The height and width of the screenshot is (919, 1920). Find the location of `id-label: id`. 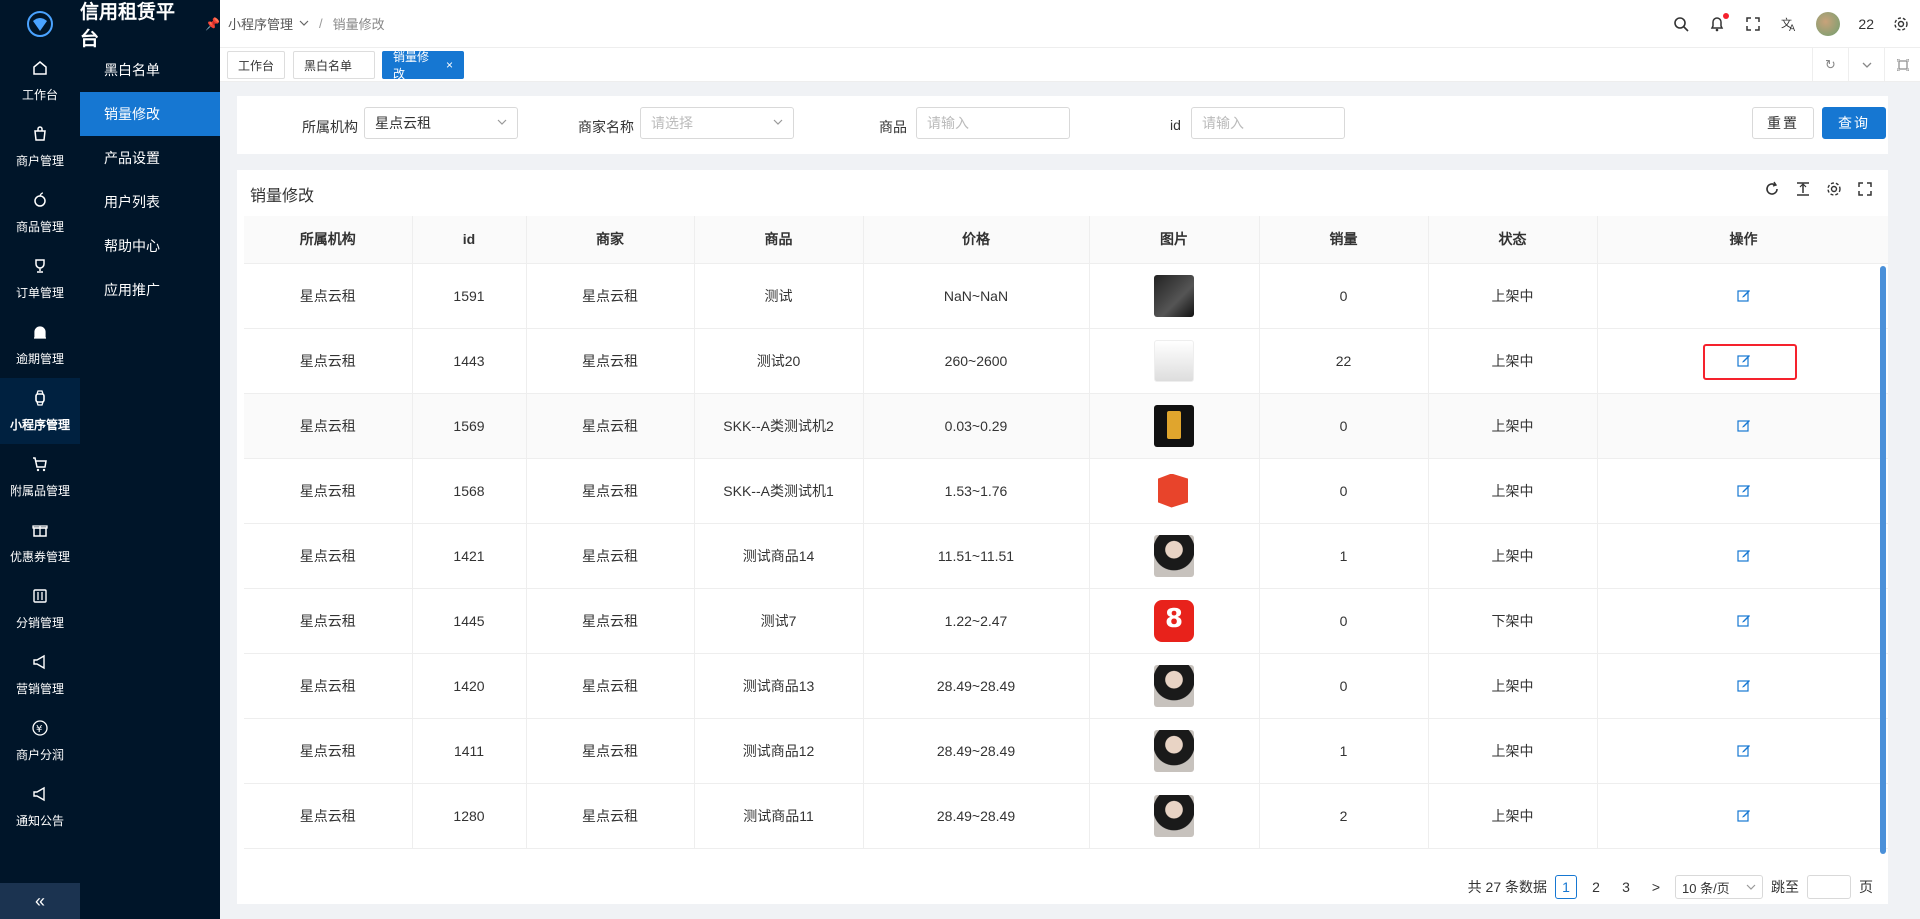

id-label: id is located at coordinates (1175, 125).